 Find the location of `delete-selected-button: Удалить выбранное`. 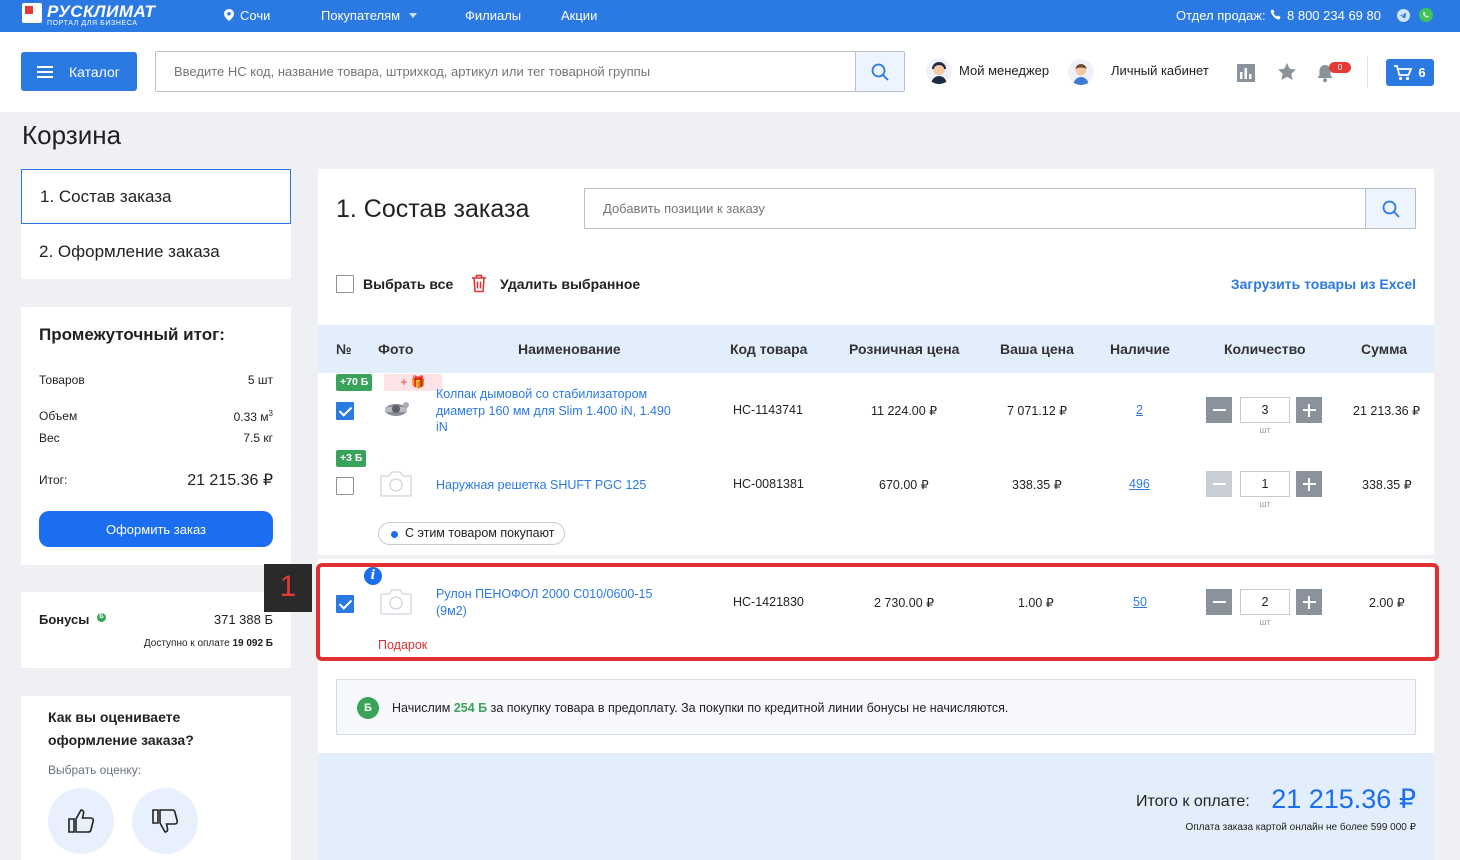

delete-selected-button: Удалить выбранное is located at coordinates (570, 284).